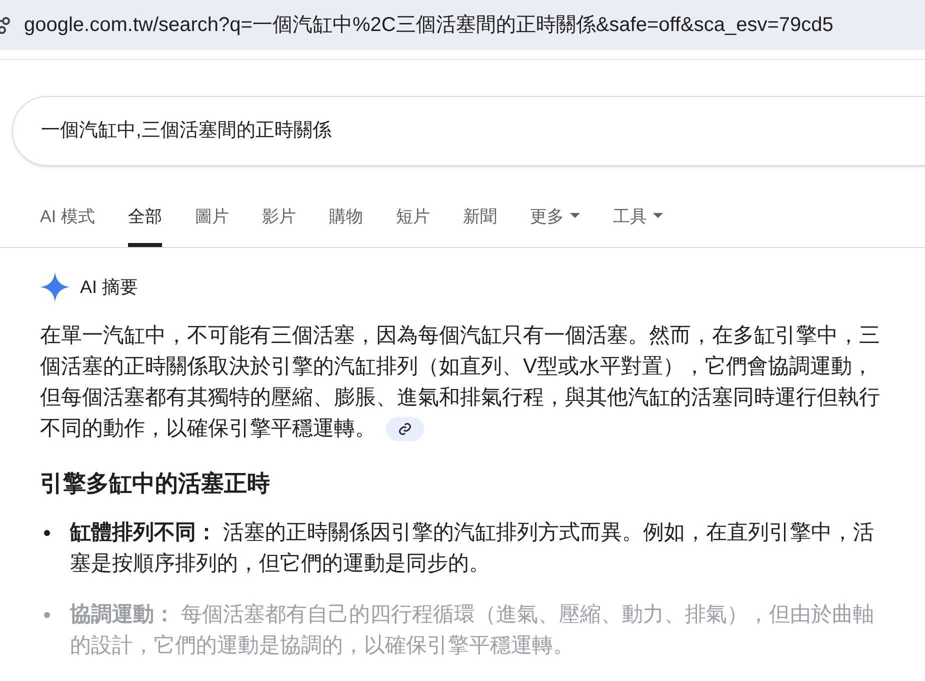 The image size is (925, 681). Describe the element at coordinates (429, 25) in the screenshot. I see `url-text: google.com.tw/search?q=一個汽缸中%2C三個活塞間的正時關係&safe=off&sca_esv=79cd5` at that location.